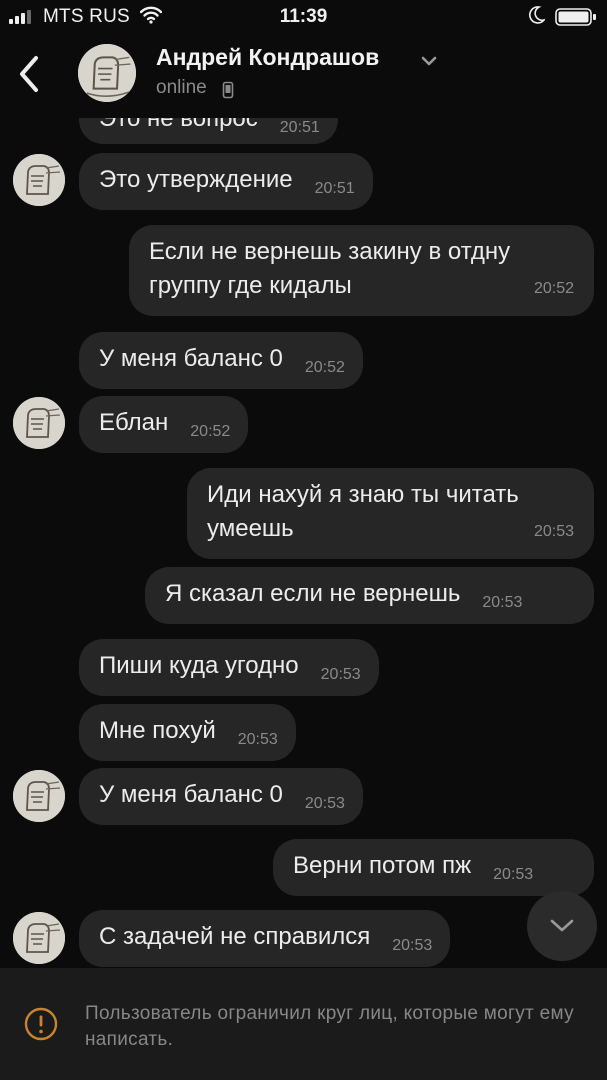 This screenshot has height=1080, width=607. I want to click on online-status: online, so click(181, 87).